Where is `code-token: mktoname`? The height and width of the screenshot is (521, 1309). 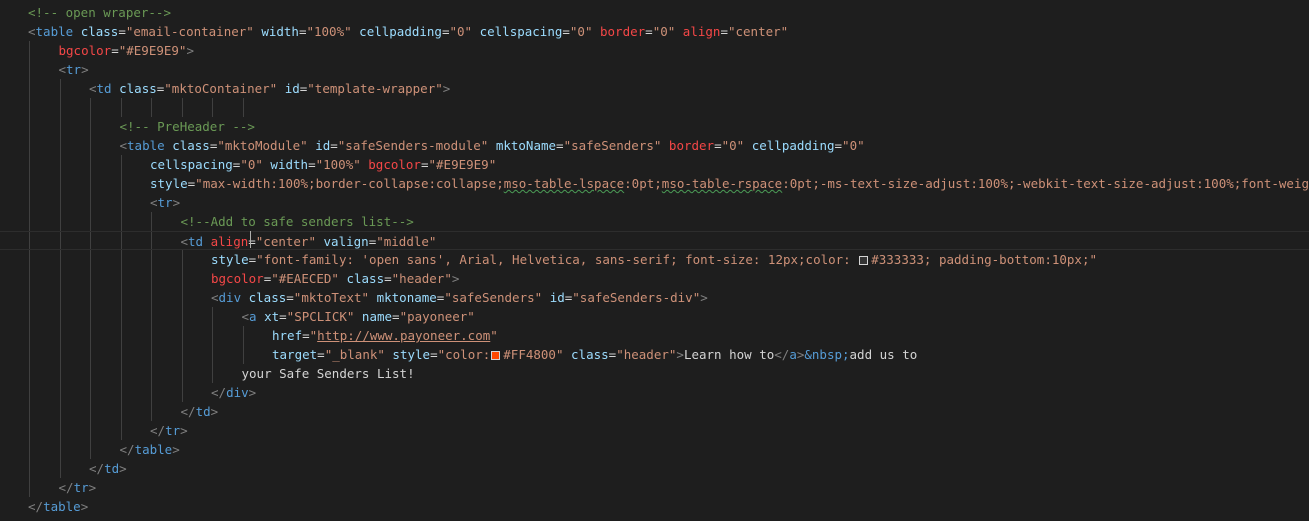 code-token: mktoname is located at coordinates (403, 297).